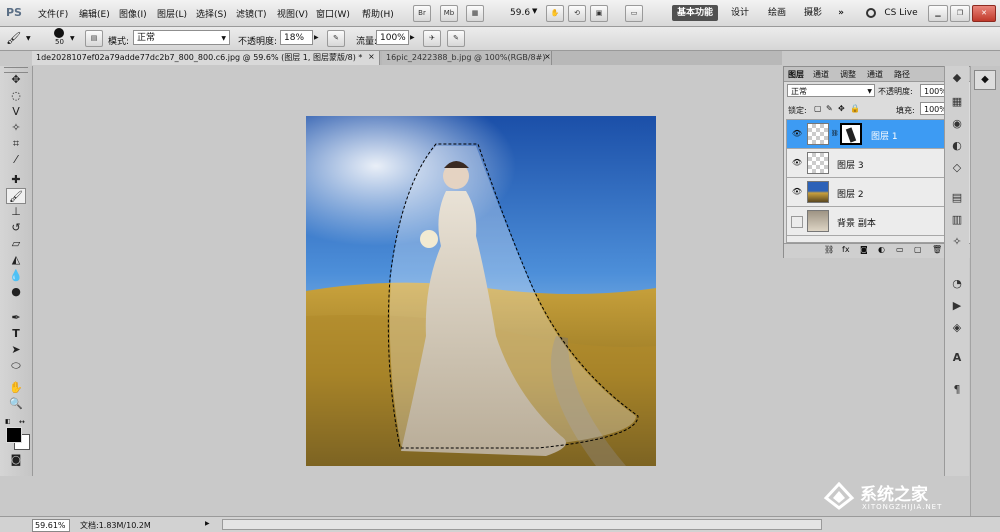 Image resolution: width=1000 pixels, height=532 pixels. Describe the element at coordinates (172, 13) in the screenshot. I see `menu-layer: 图层(L)` at that location.